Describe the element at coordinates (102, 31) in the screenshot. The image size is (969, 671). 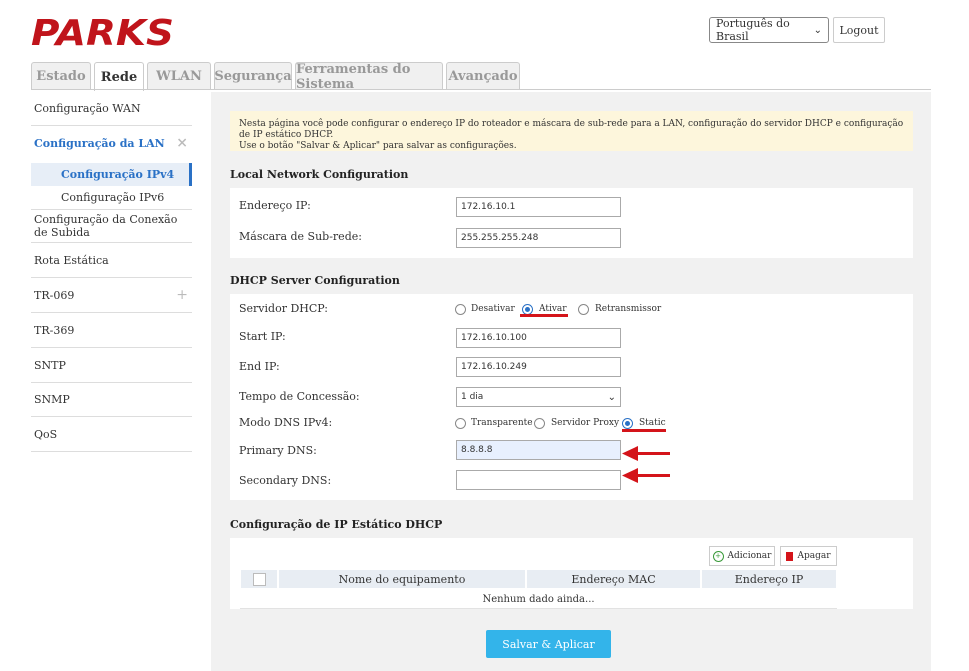
I see `logo-text: PARKS` at that location.